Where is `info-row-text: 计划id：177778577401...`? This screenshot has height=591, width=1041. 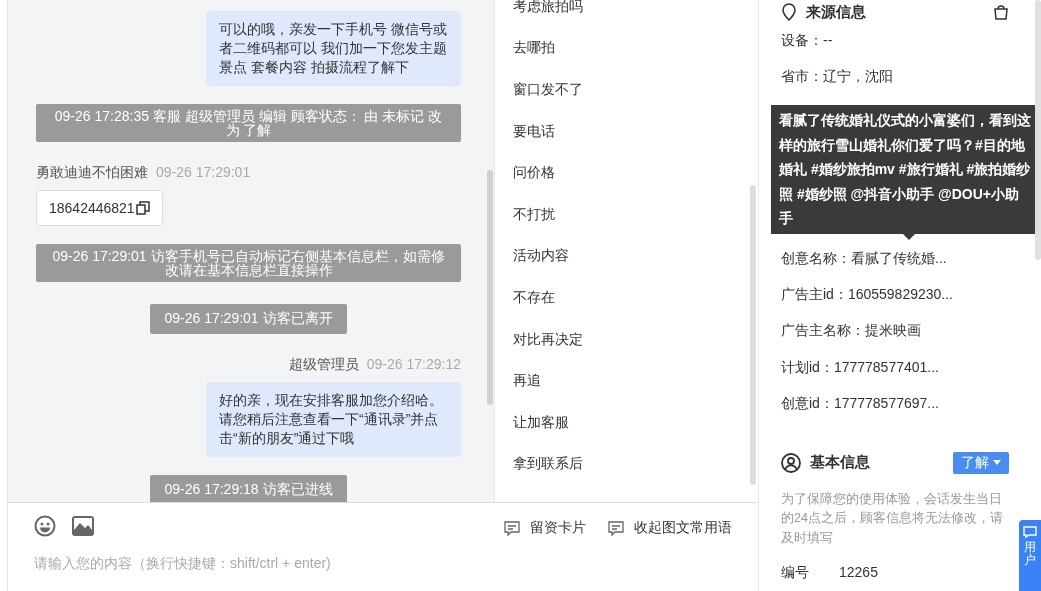 info-row-text: 计划id：177778577401... is located at coordinates (860, 367).